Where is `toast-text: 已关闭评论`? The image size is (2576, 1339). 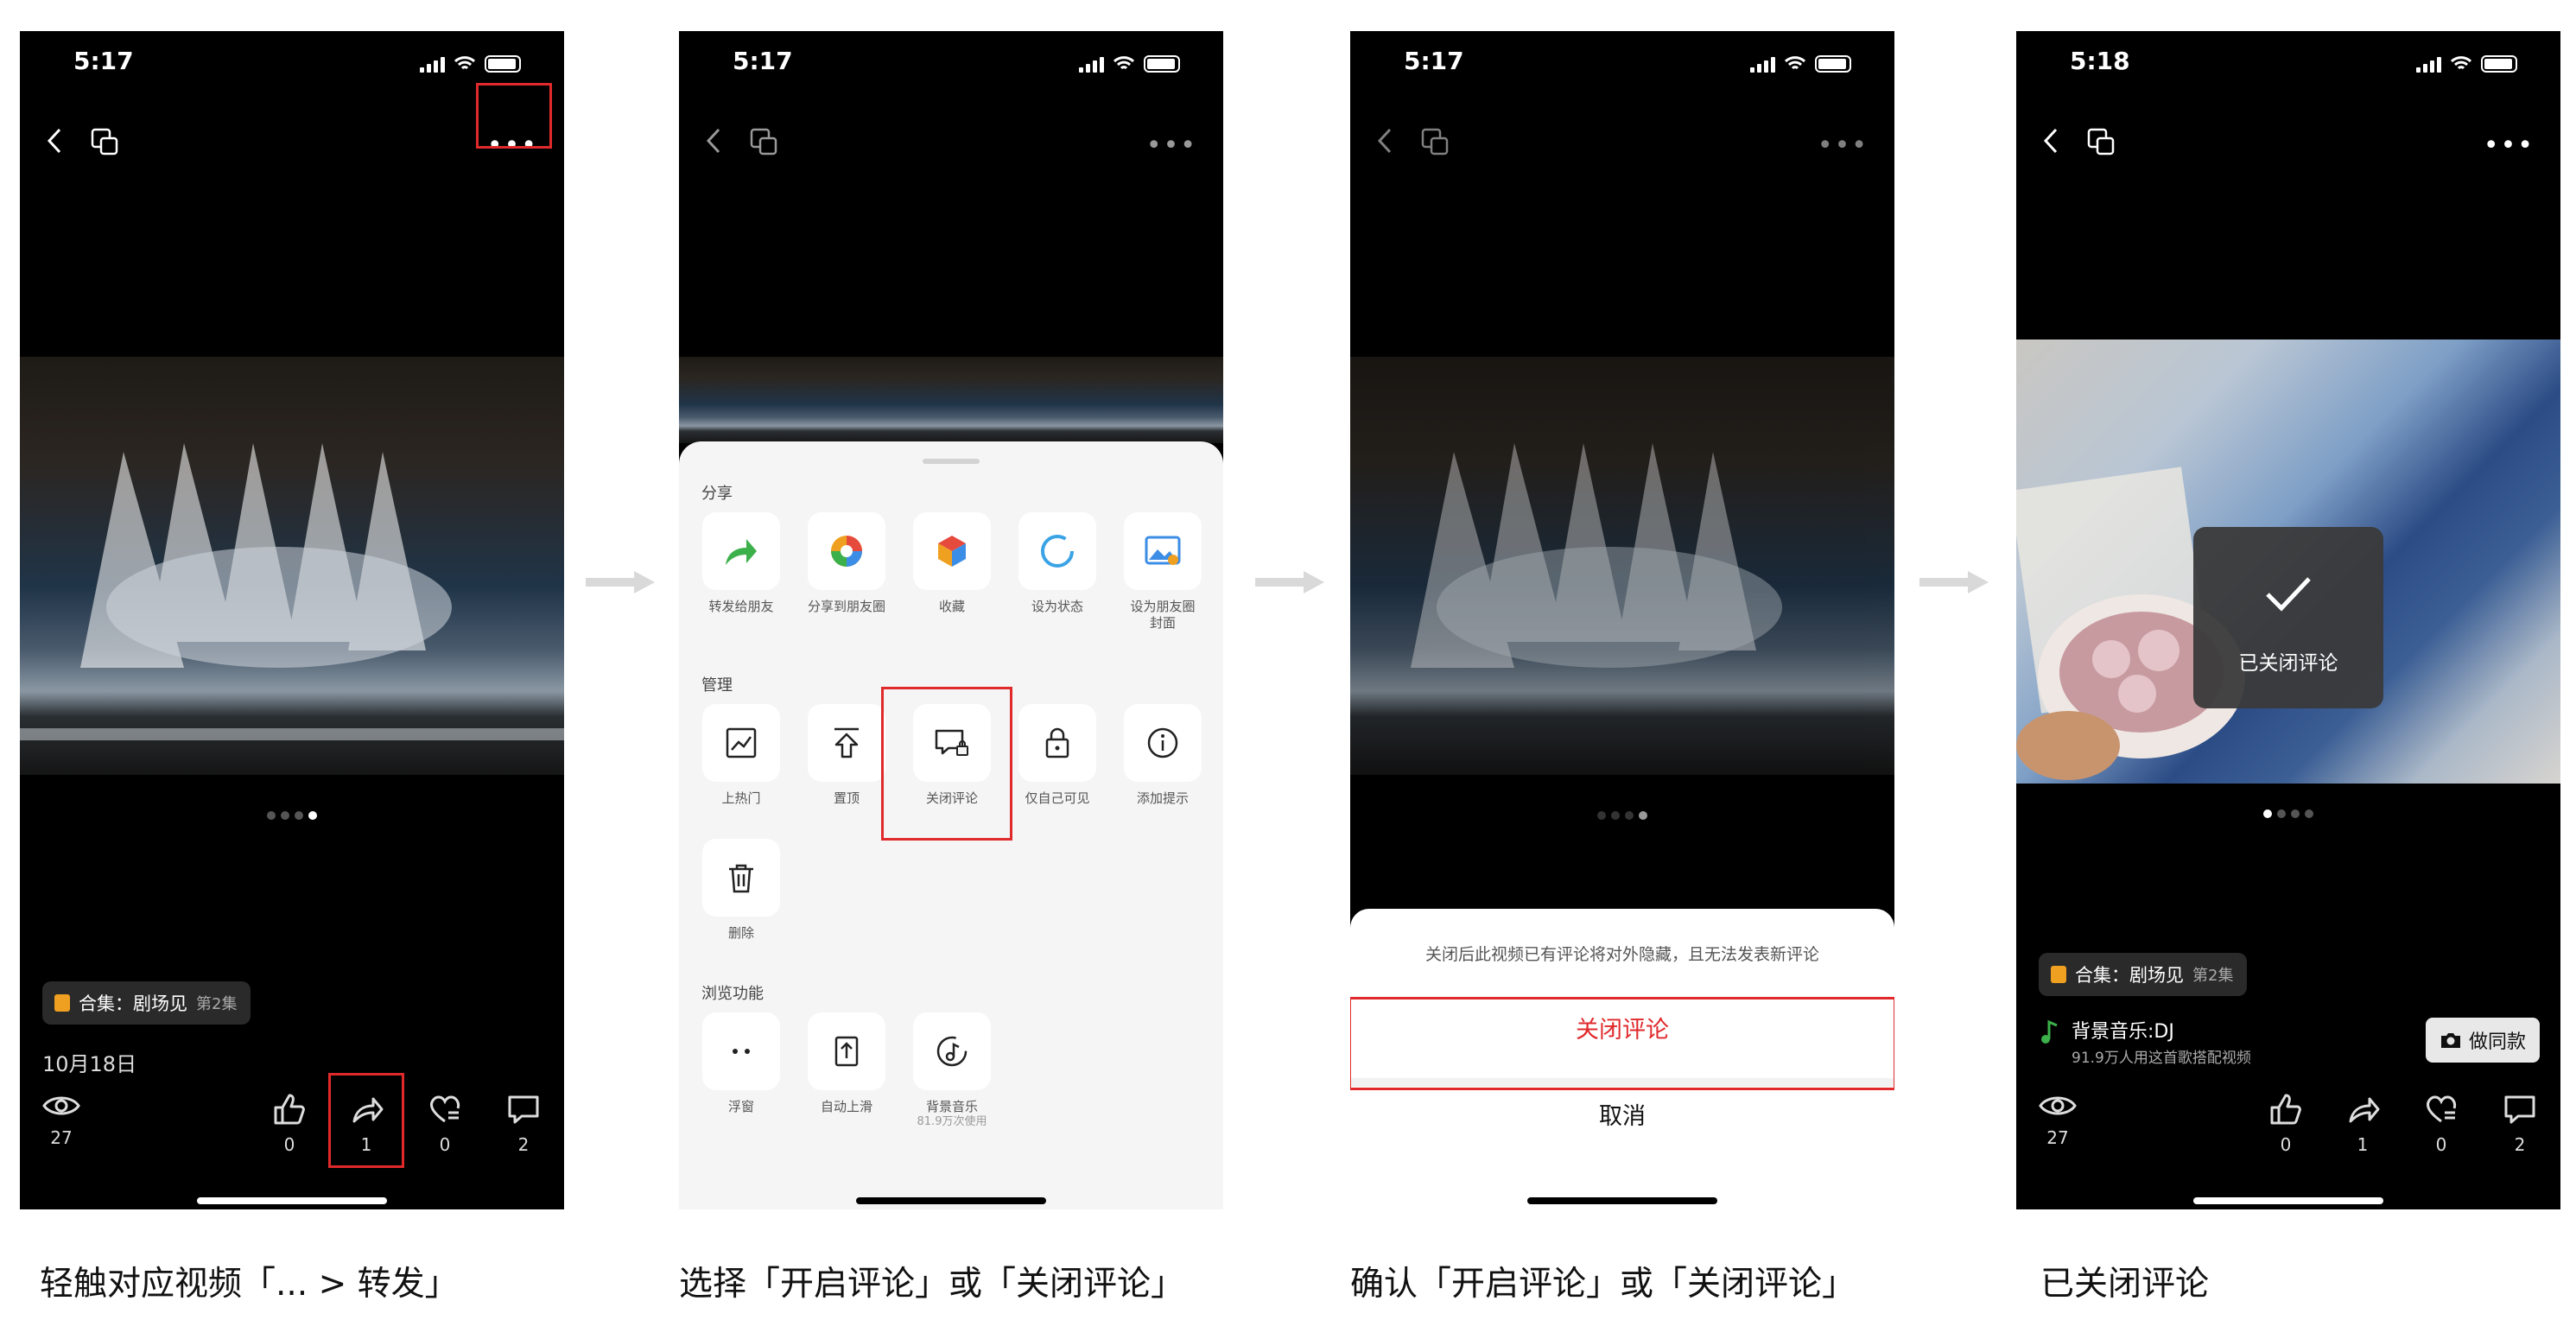
toast-text: 已关闭评论 is located at coordinates (2288, 663).